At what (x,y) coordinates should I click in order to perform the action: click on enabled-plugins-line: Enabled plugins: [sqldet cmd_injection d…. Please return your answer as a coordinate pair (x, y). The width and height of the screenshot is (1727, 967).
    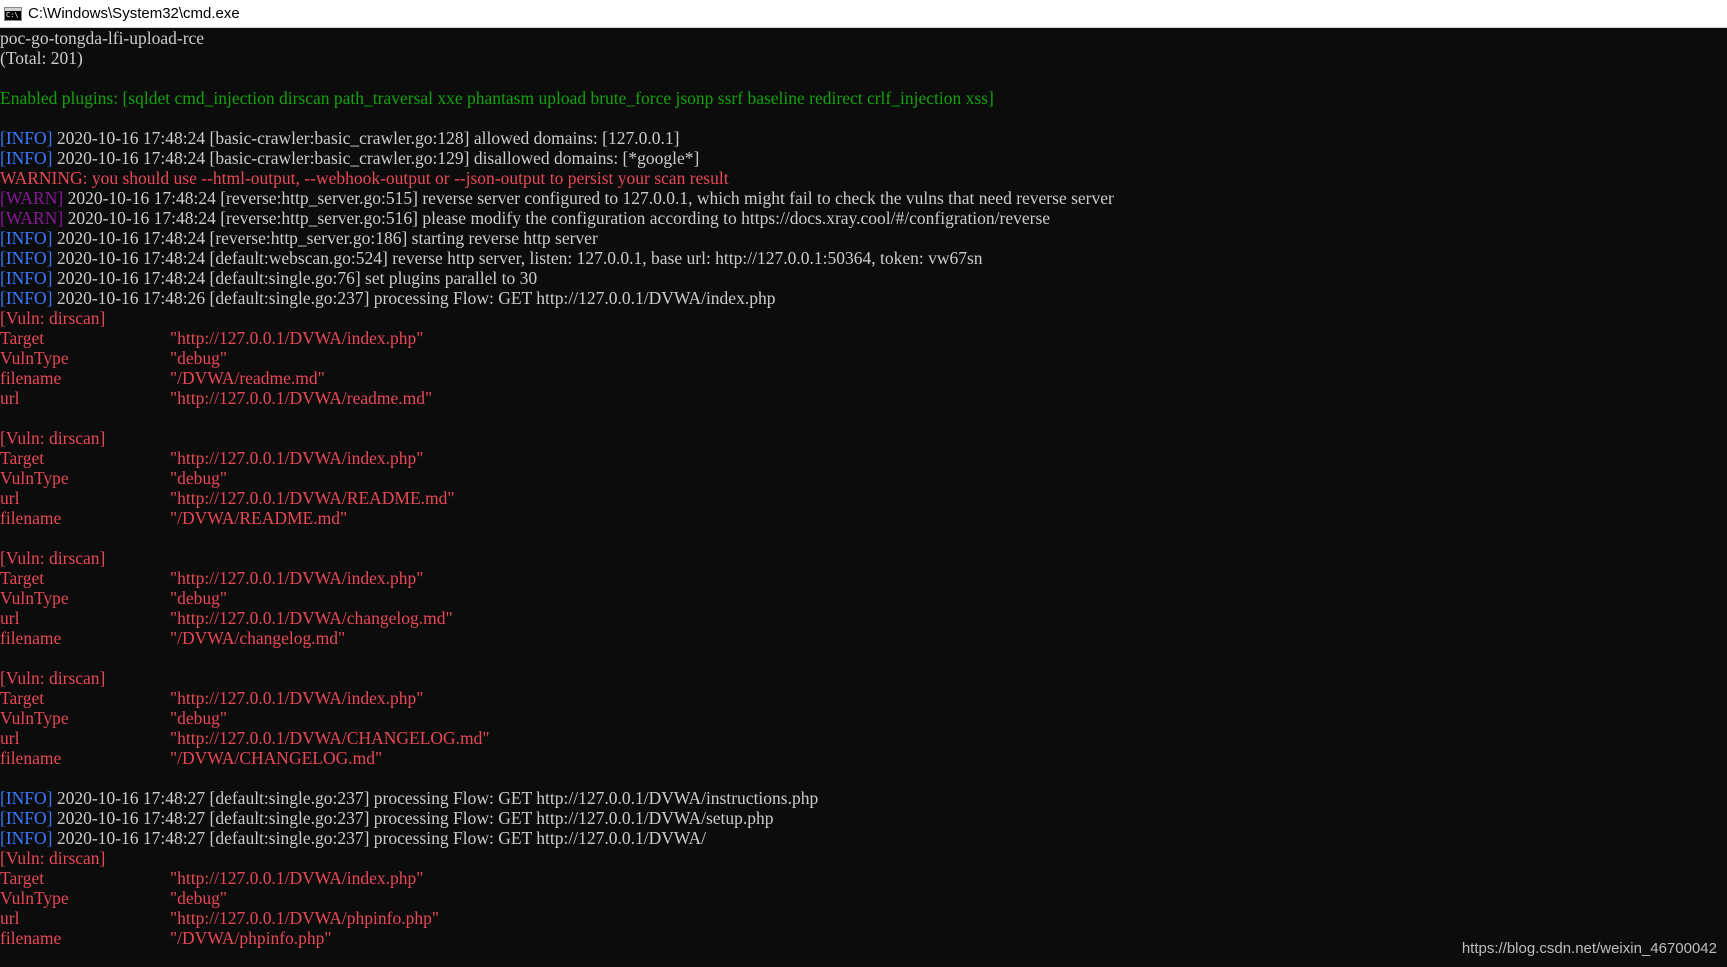
    Looking at the image, I should click on (497, 98).